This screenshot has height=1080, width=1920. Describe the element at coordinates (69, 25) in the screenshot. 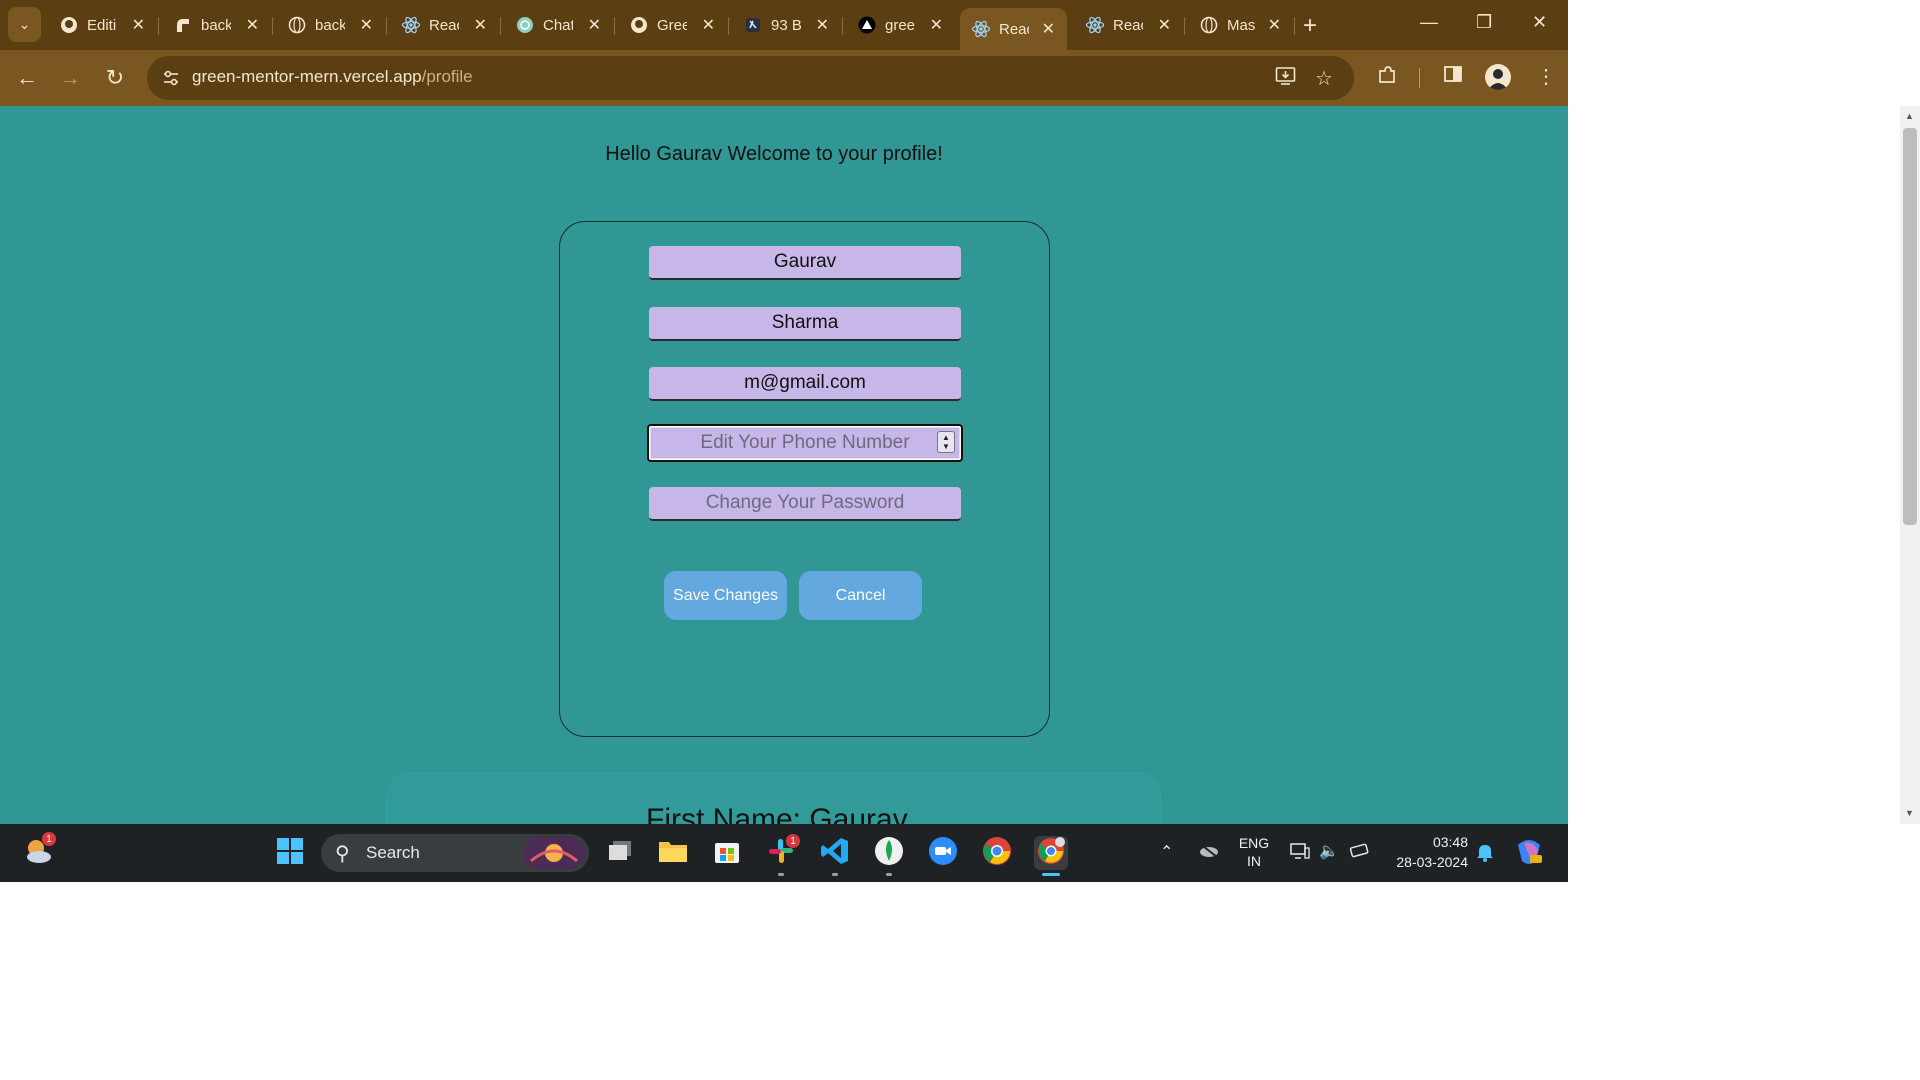

I see `github-icon` at that location.